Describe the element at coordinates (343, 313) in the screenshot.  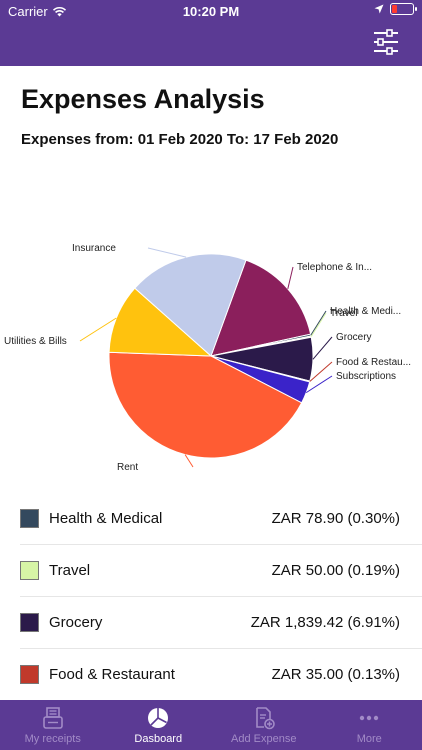
I see `pie-slice-label: Travel` at that location.